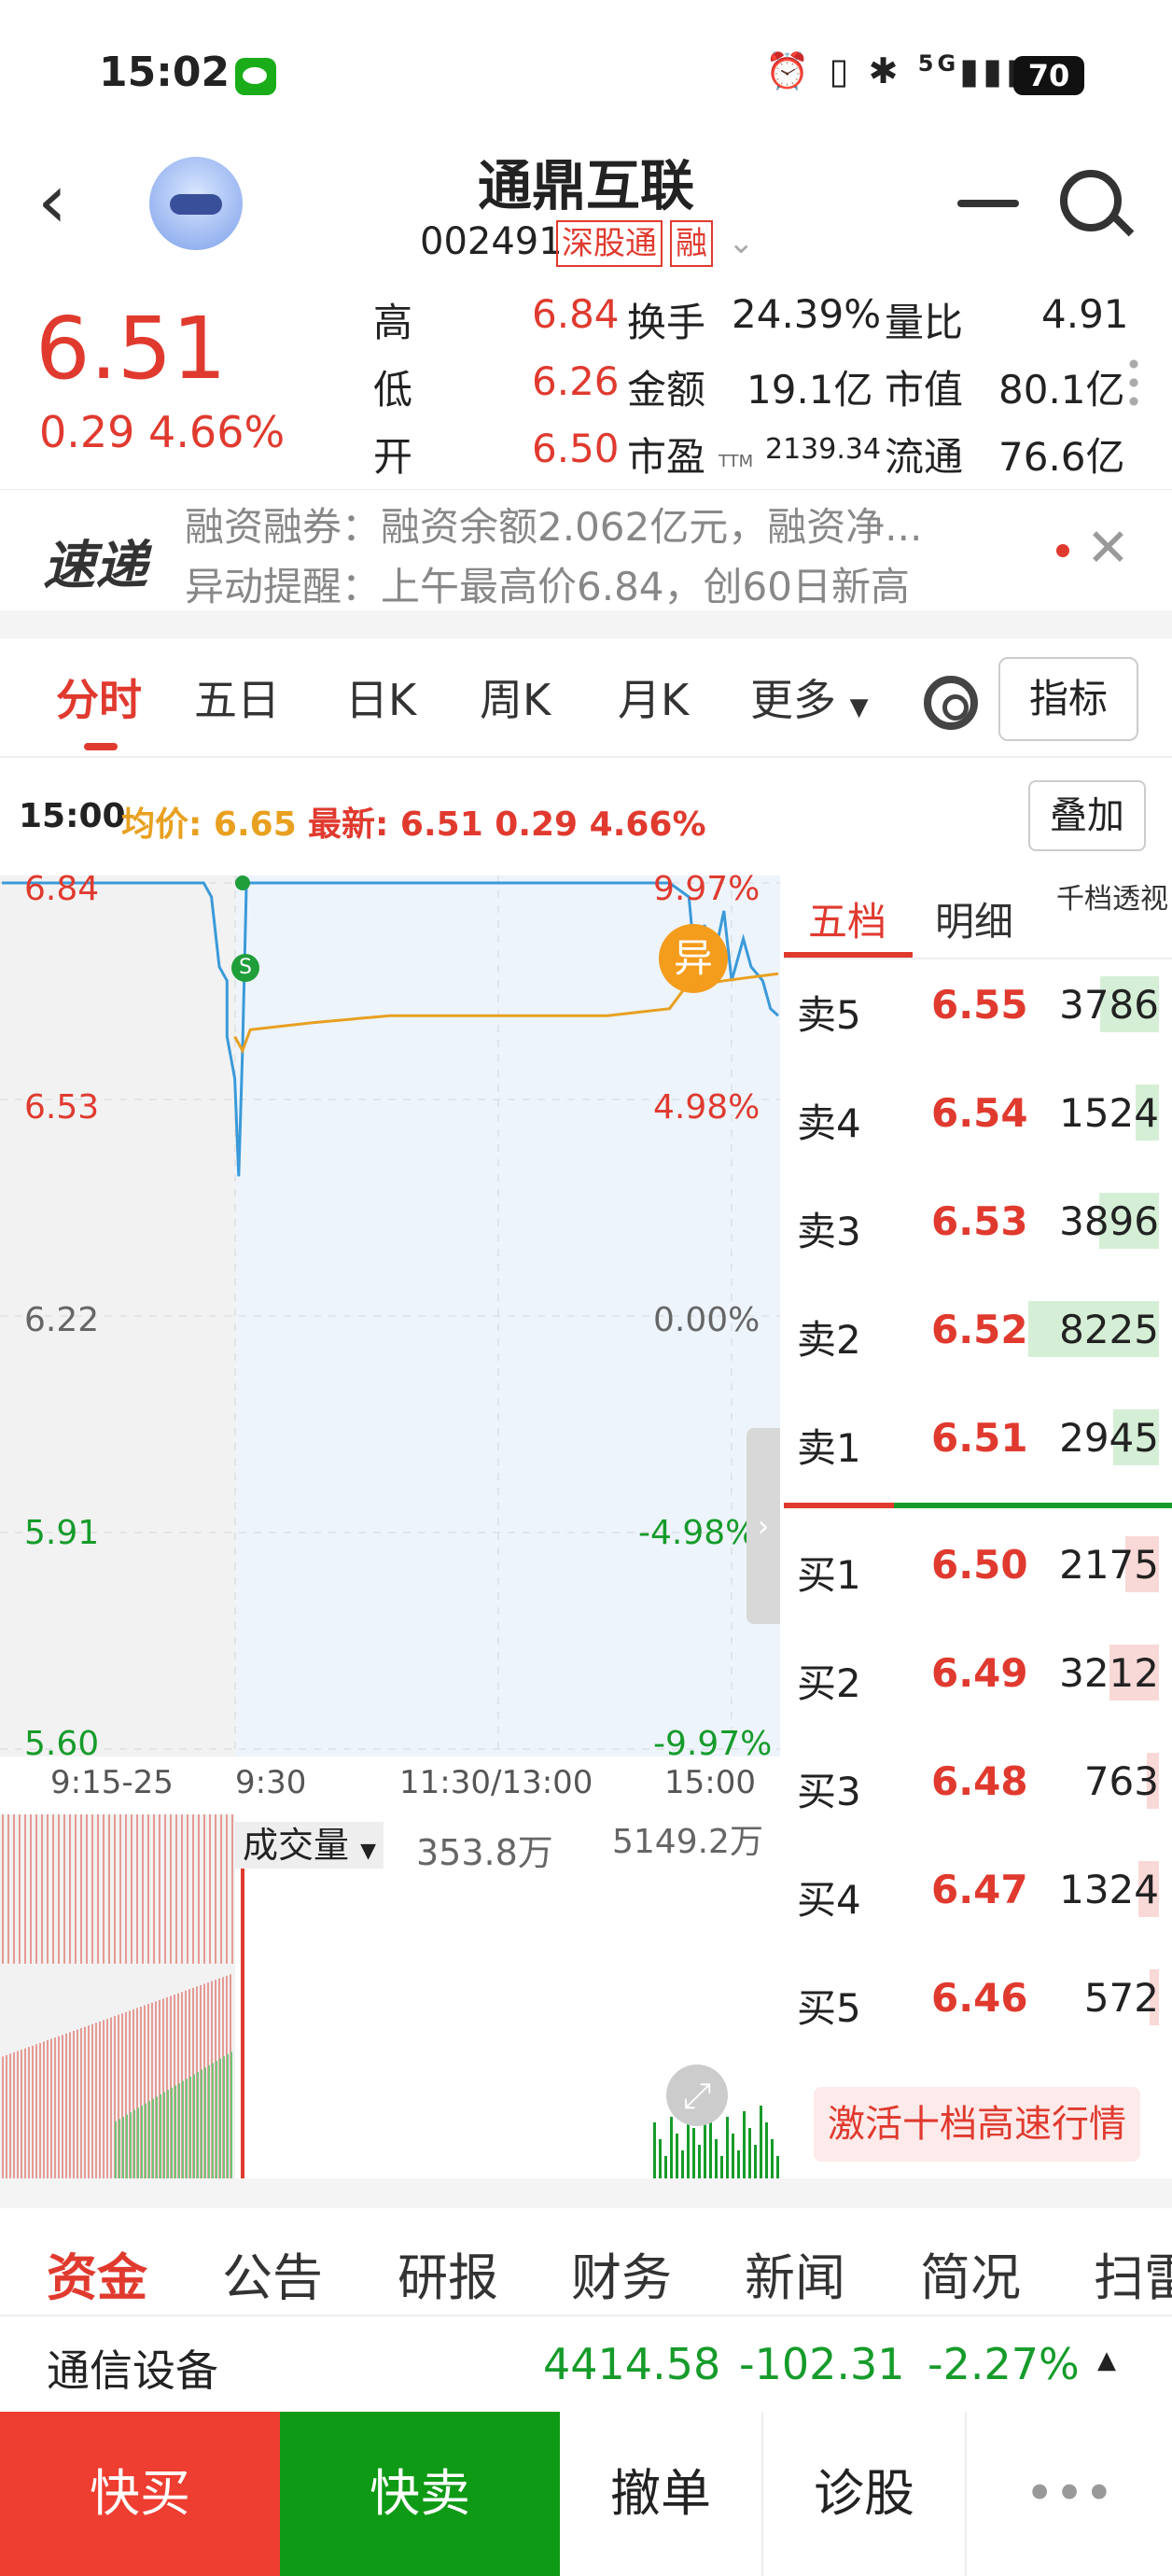  I want to click on gear-icon, so click(951, 703).